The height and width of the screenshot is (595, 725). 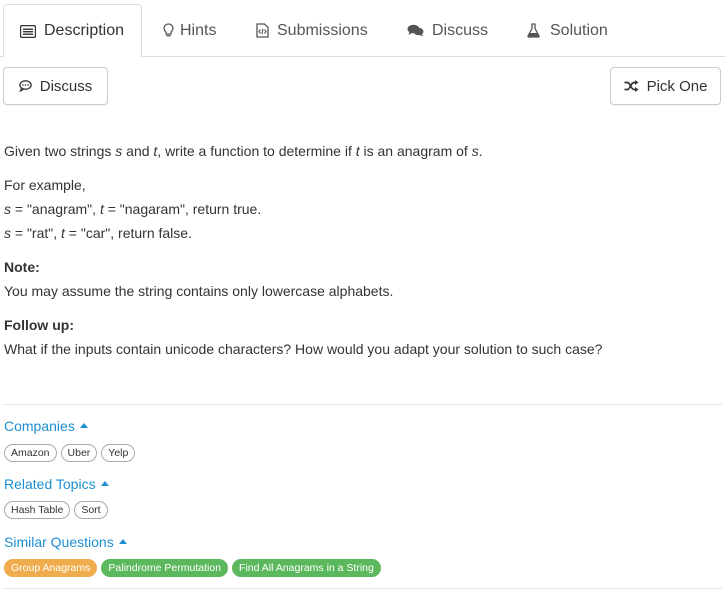 What do you see at coordinates (322, 30) in the screenshot?
I see `tab-submissions-label: Submissions` at bounding box center [322, 30].